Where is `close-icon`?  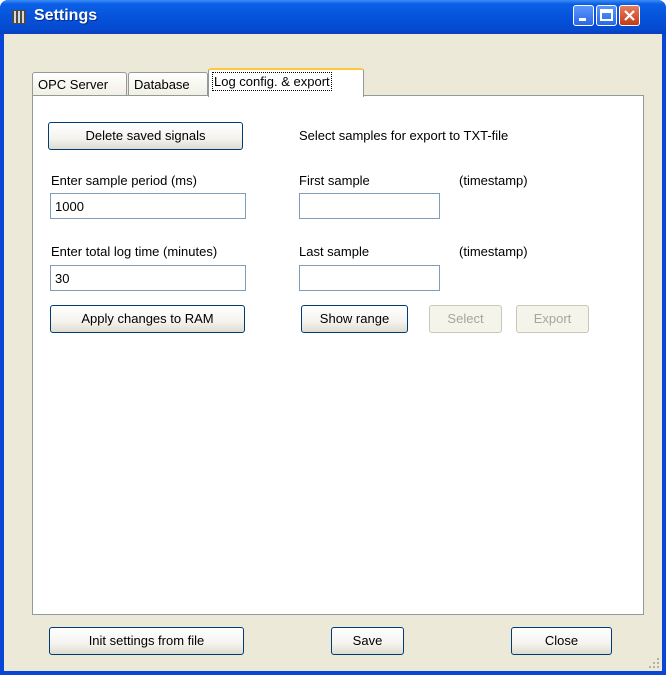 close-icon is located at coordinates (629, 15).